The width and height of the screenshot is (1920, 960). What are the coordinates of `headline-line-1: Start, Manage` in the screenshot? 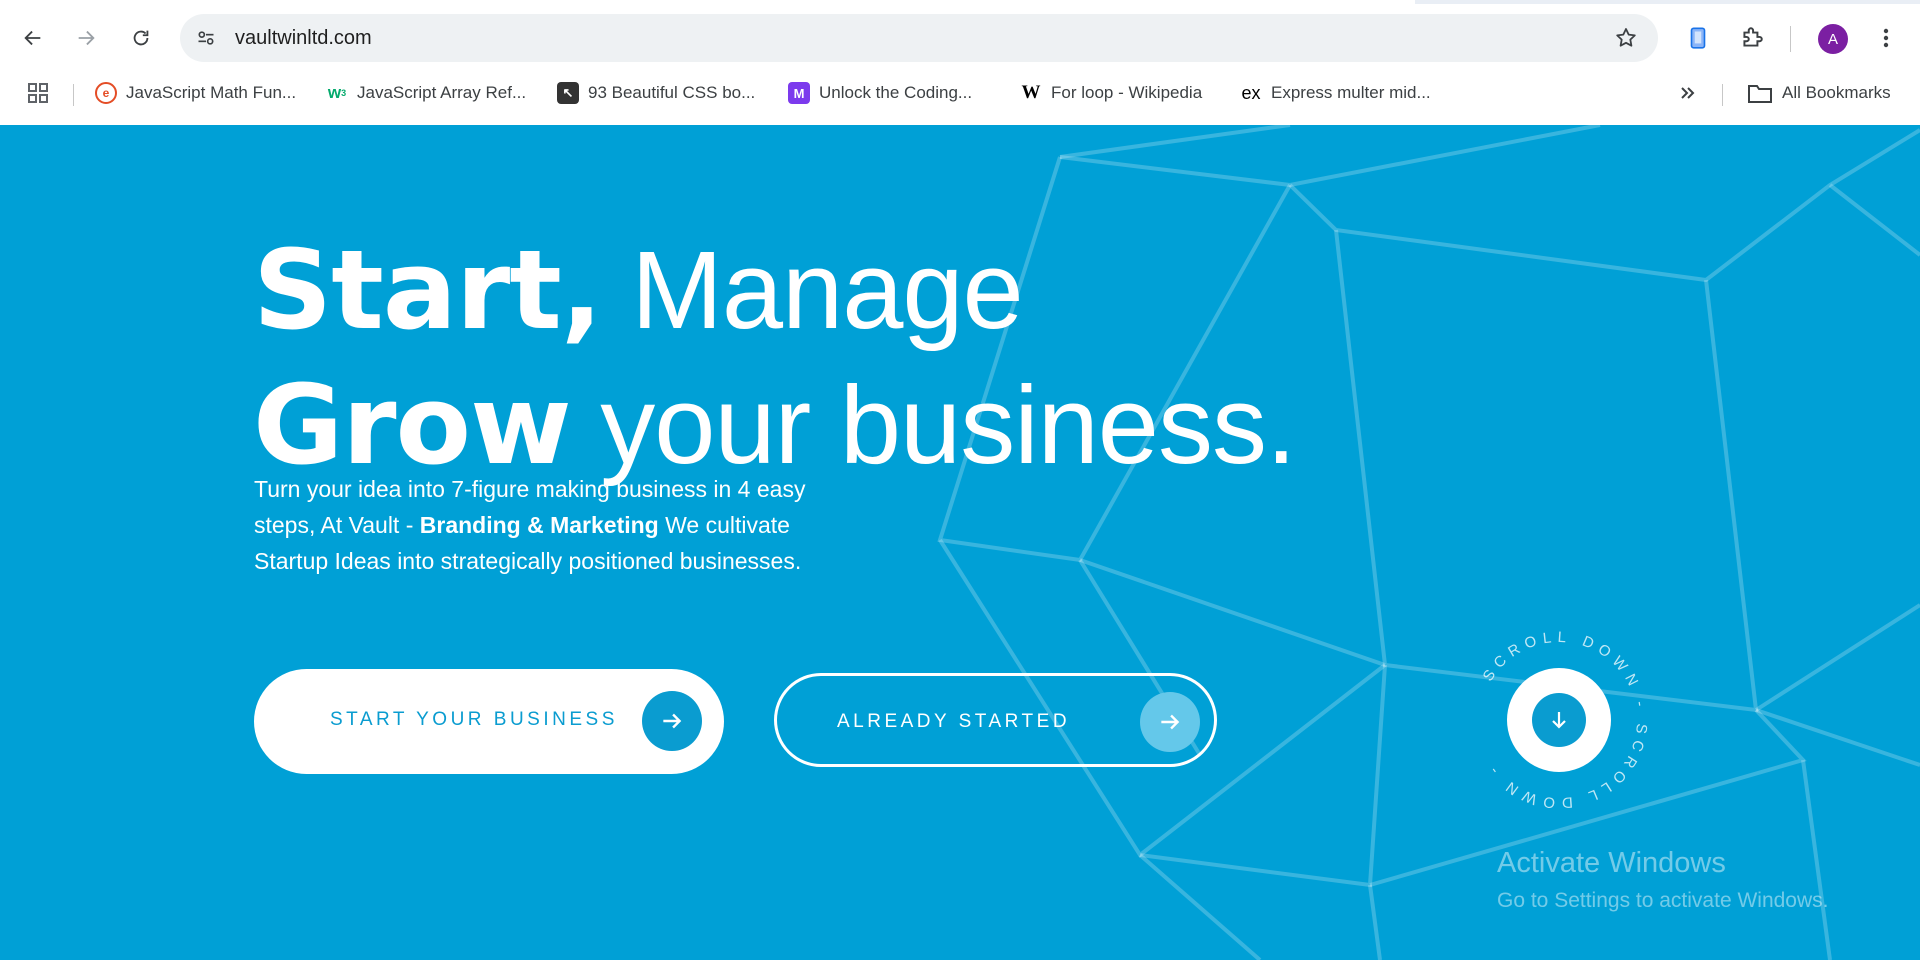 It's located at (774, 290).